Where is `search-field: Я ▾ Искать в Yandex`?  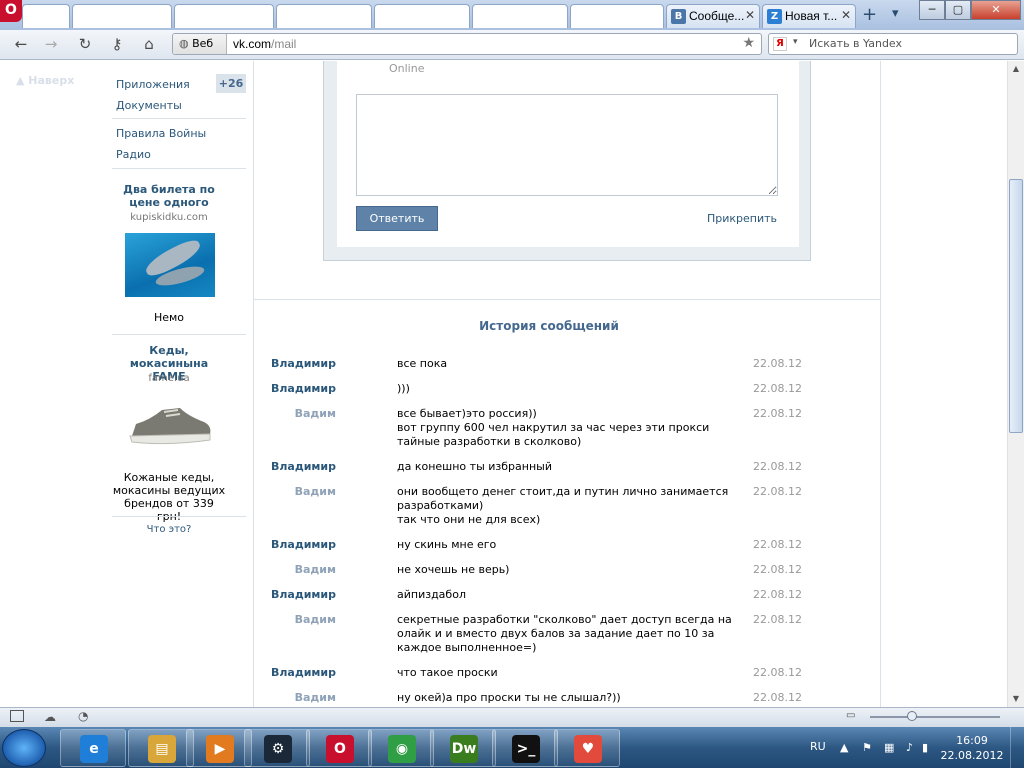 search-field: Я ▾ Искать в Yandex is located at coordinates (893, 44).